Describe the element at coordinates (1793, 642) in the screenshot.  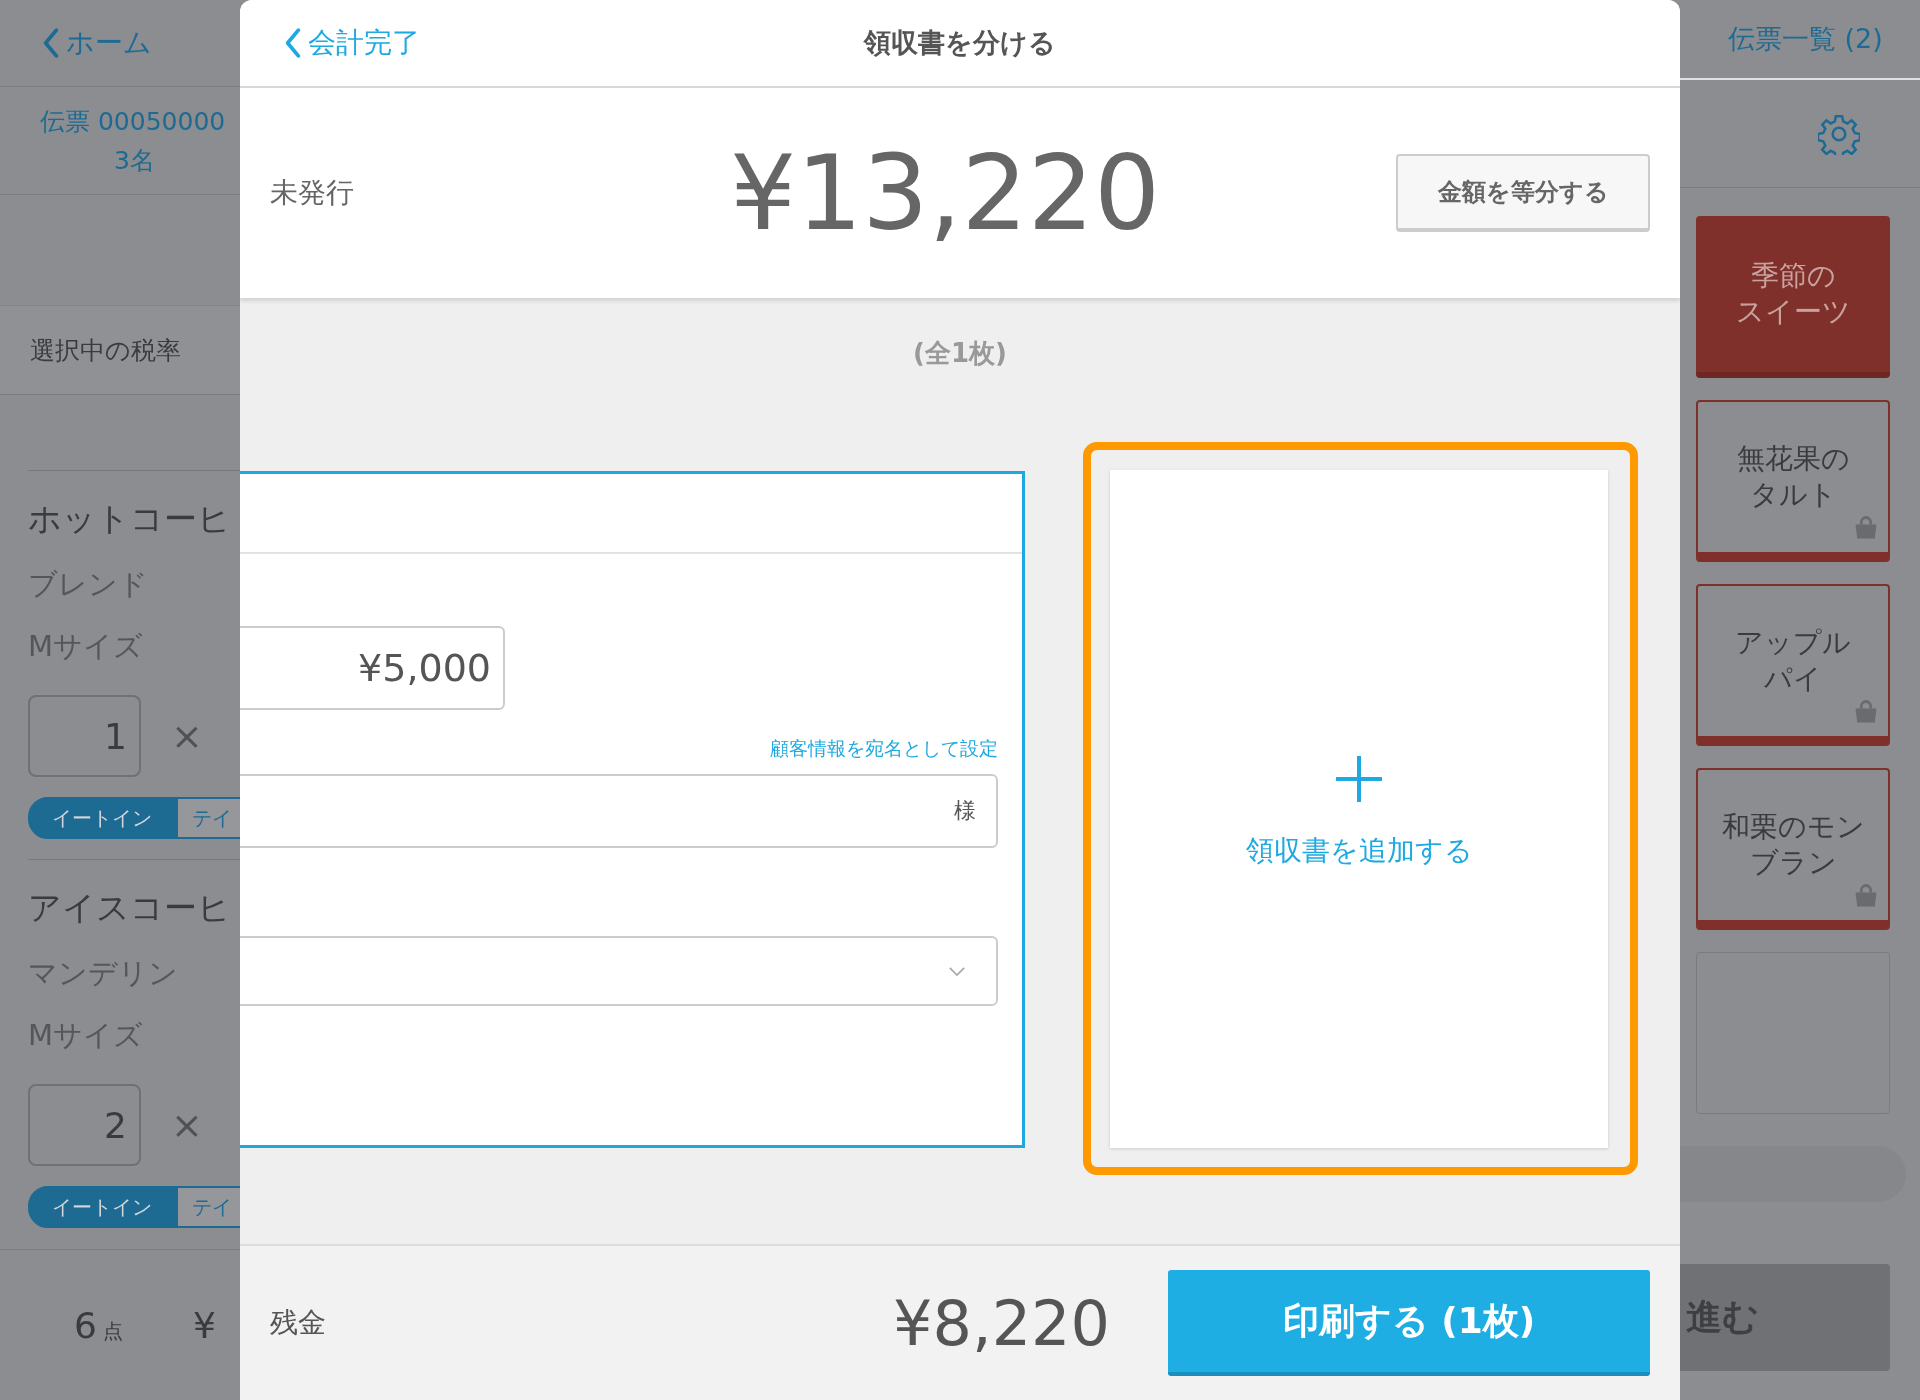
I see `tile-label: アップル` at that location.